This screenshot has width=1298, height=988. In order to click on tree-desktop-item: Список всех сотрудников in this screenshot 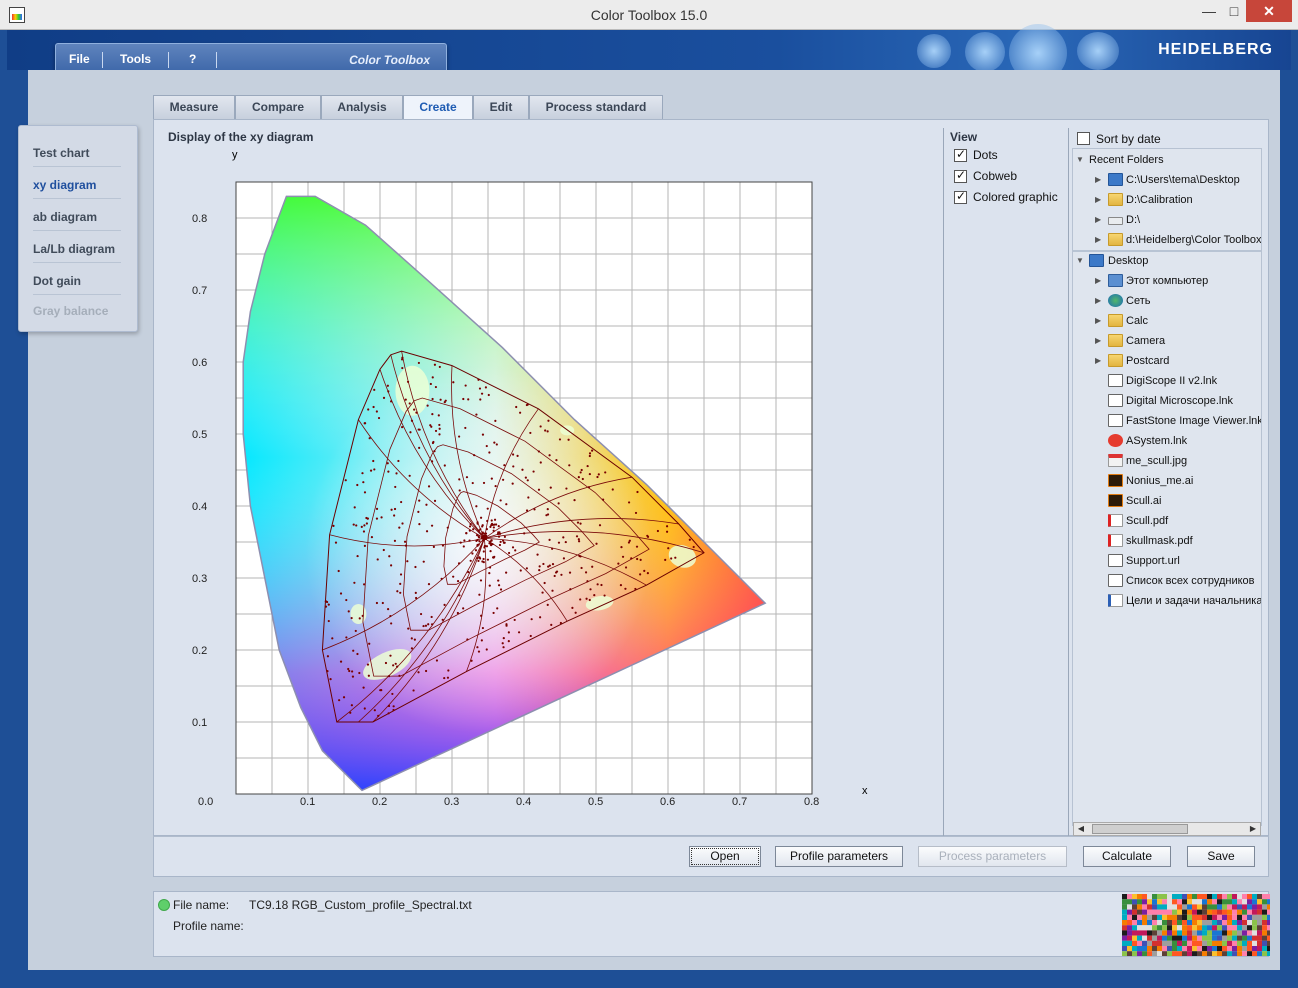, I will do `click(1167, 582)`.